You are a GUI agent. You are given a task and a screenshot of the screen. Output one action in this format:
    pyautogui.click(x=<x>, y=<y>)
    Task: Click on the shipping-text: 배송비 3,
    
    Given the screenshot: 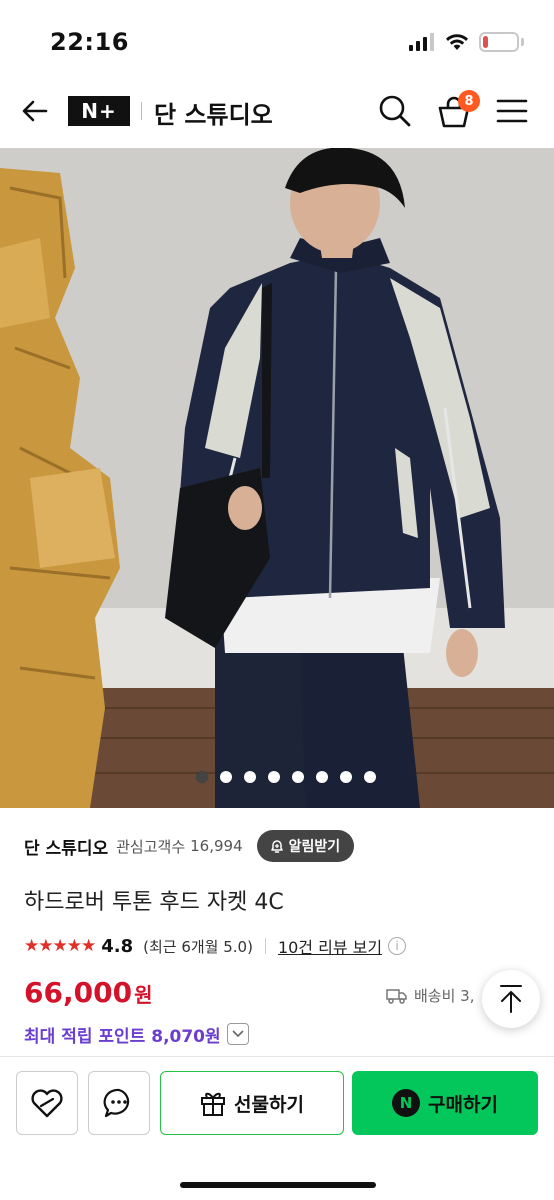 What is the action you would take?
    pyautogui.click(x=444, y=996)
    